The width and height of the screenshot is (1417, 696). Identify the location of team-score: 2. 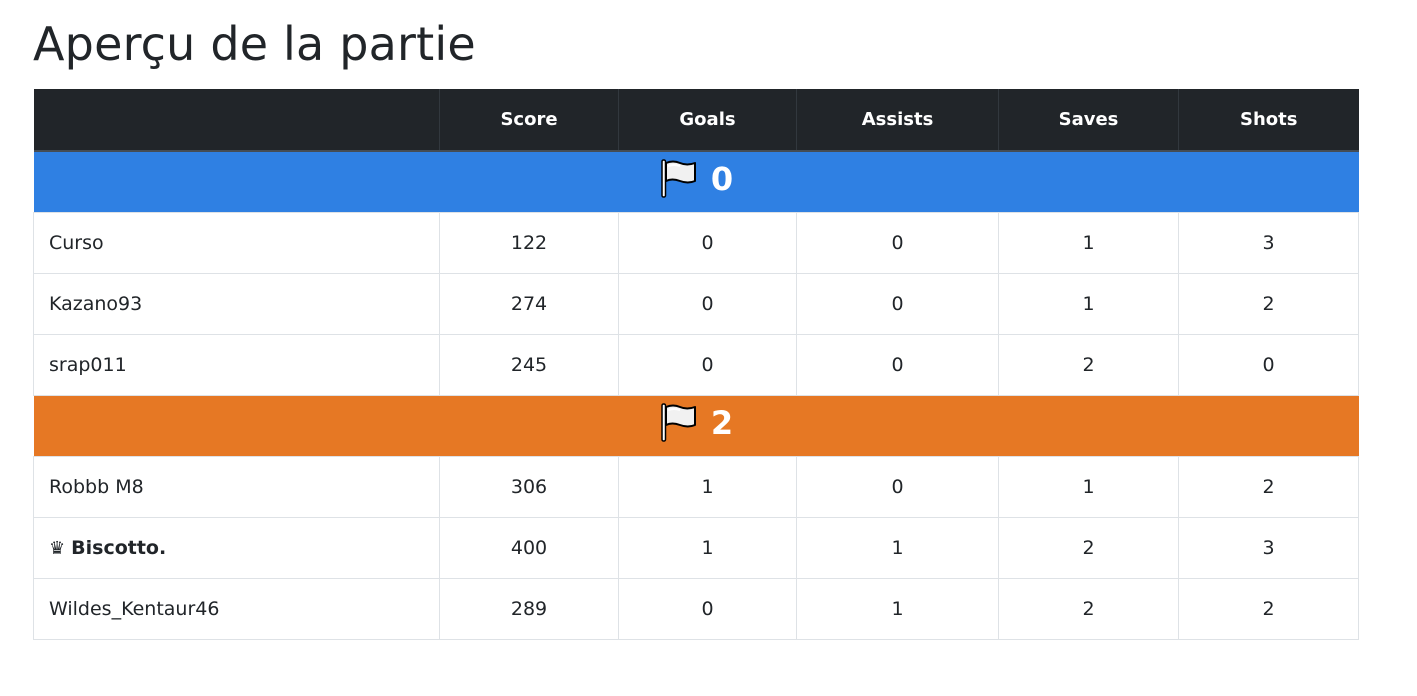
(722, 422).